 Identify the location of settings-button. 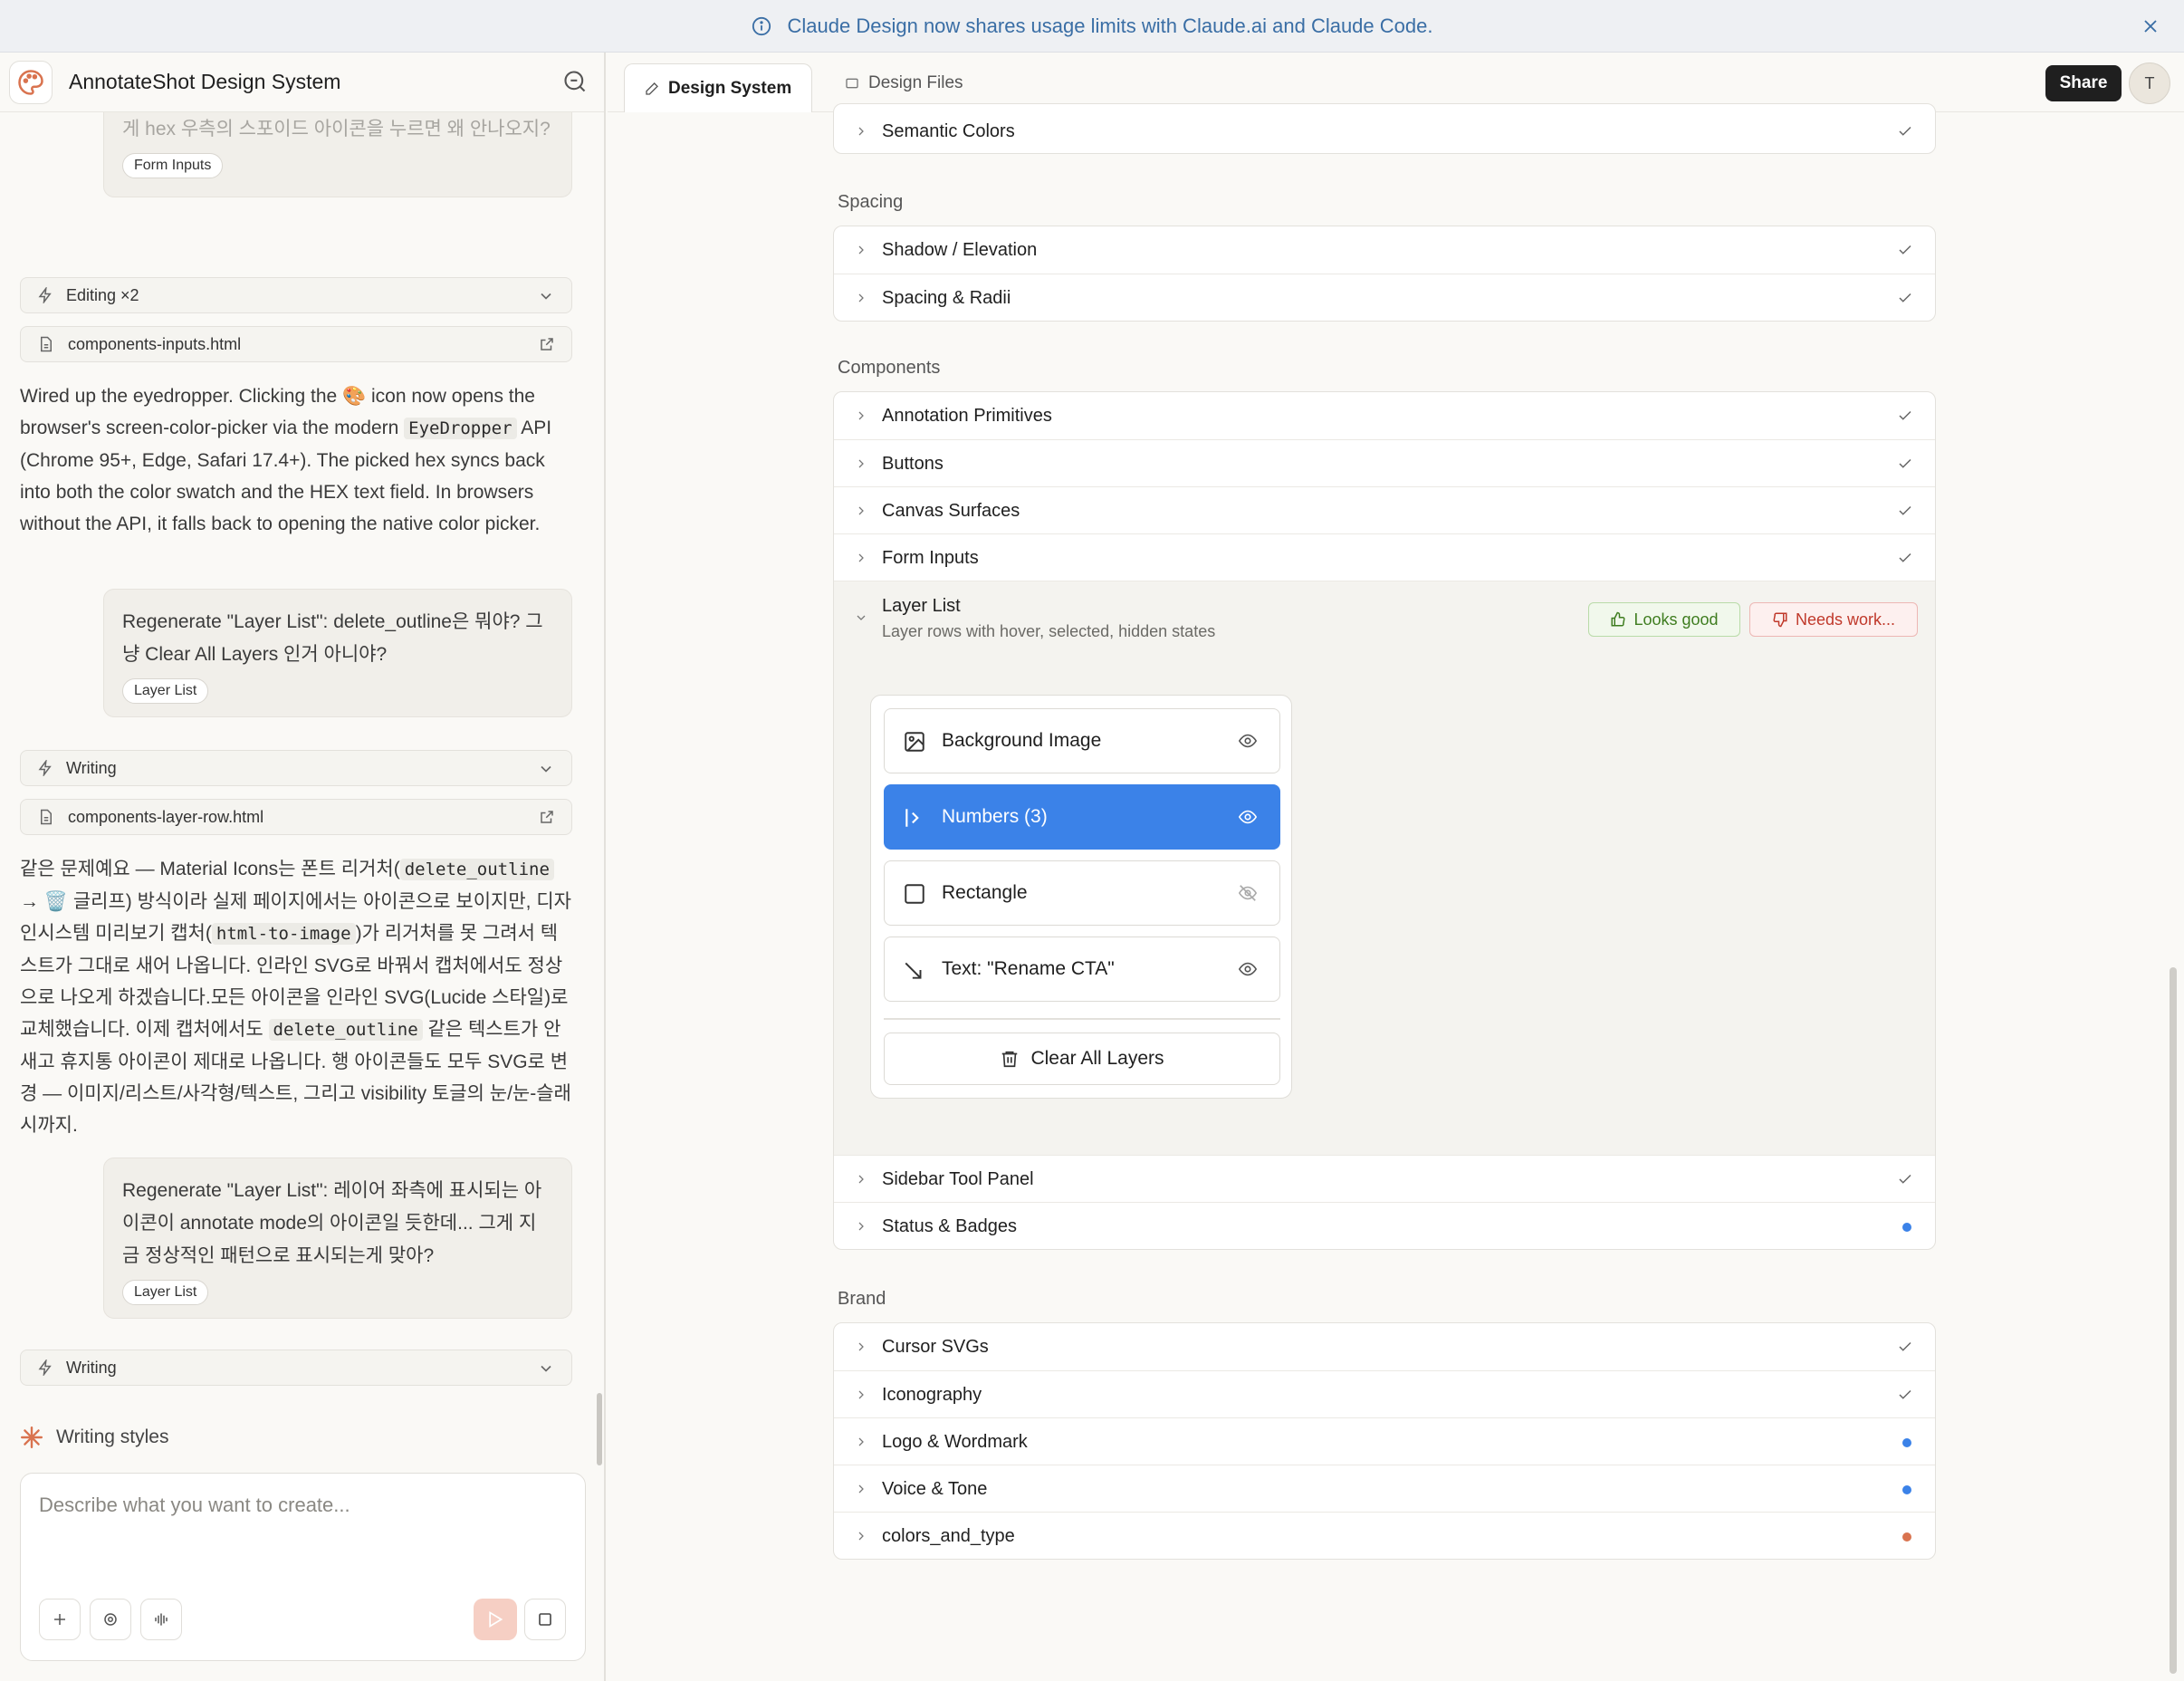
(110, 1619).